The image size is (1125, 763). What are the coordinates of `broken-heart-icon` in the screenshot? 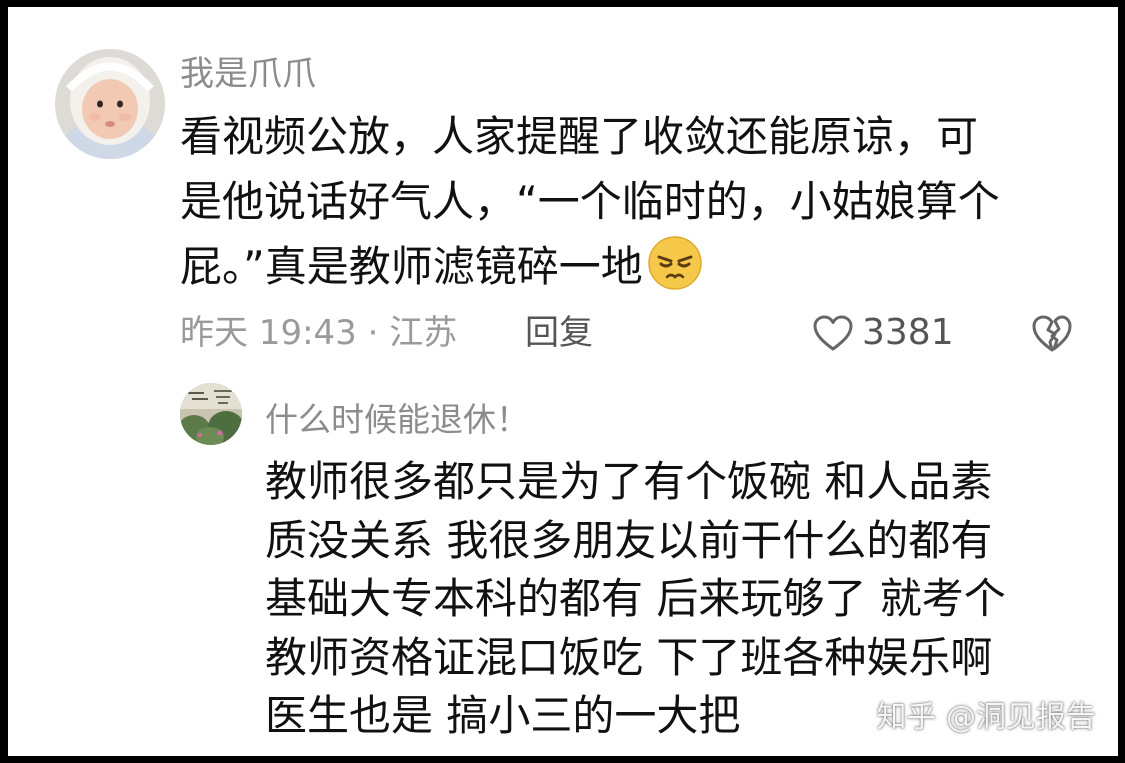 It's located at (1052, 333).